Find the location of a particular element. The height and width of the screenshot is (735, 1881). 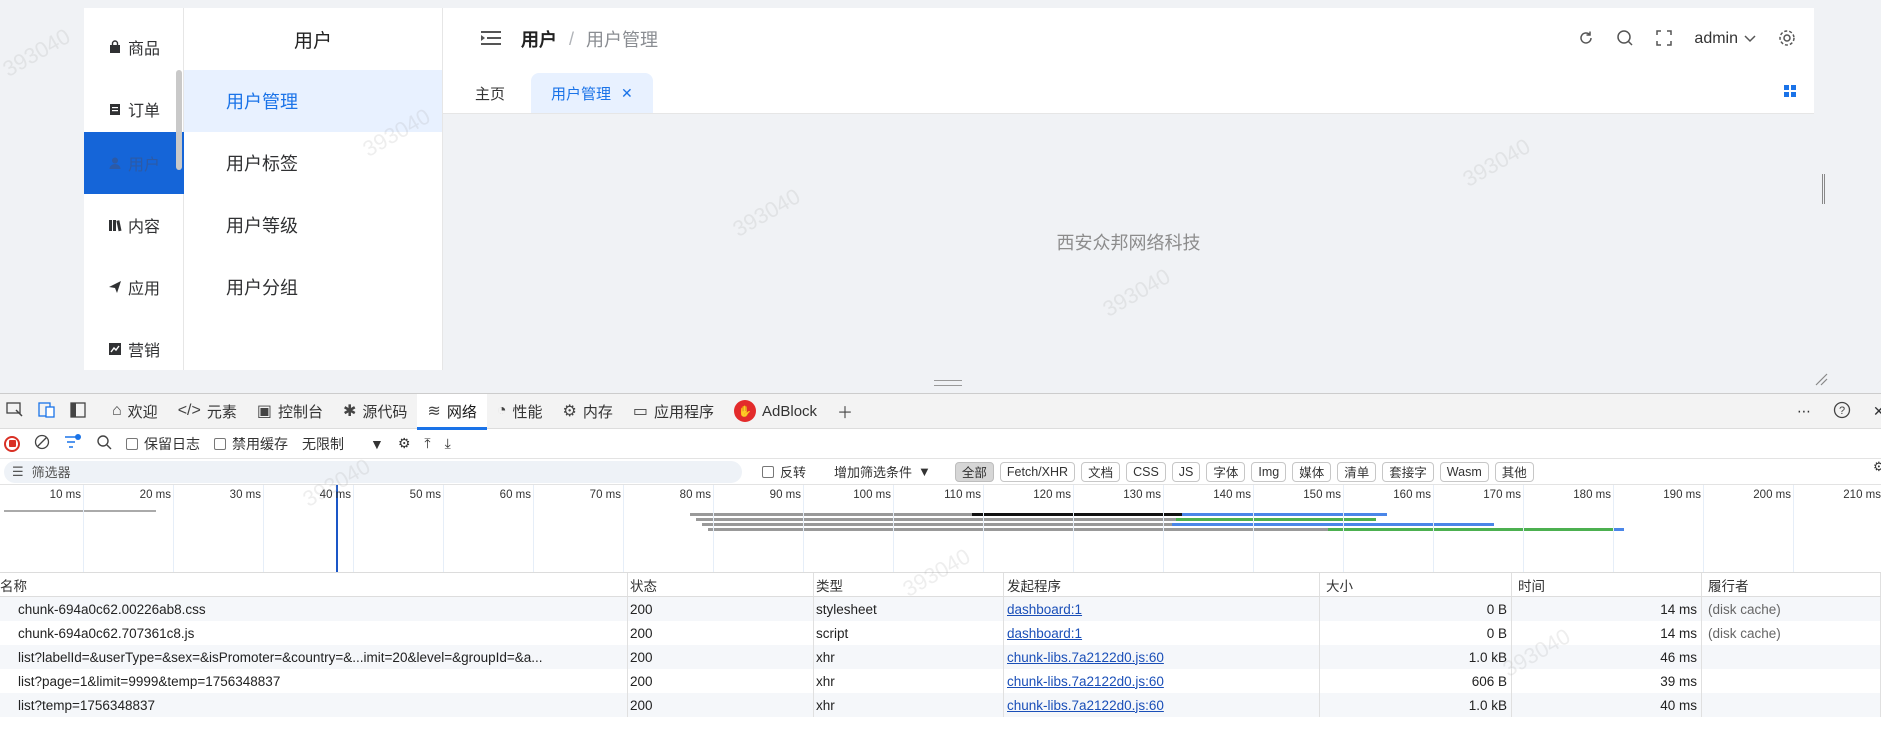

chip-font: 字体 is located at coordinates (1226, 471).